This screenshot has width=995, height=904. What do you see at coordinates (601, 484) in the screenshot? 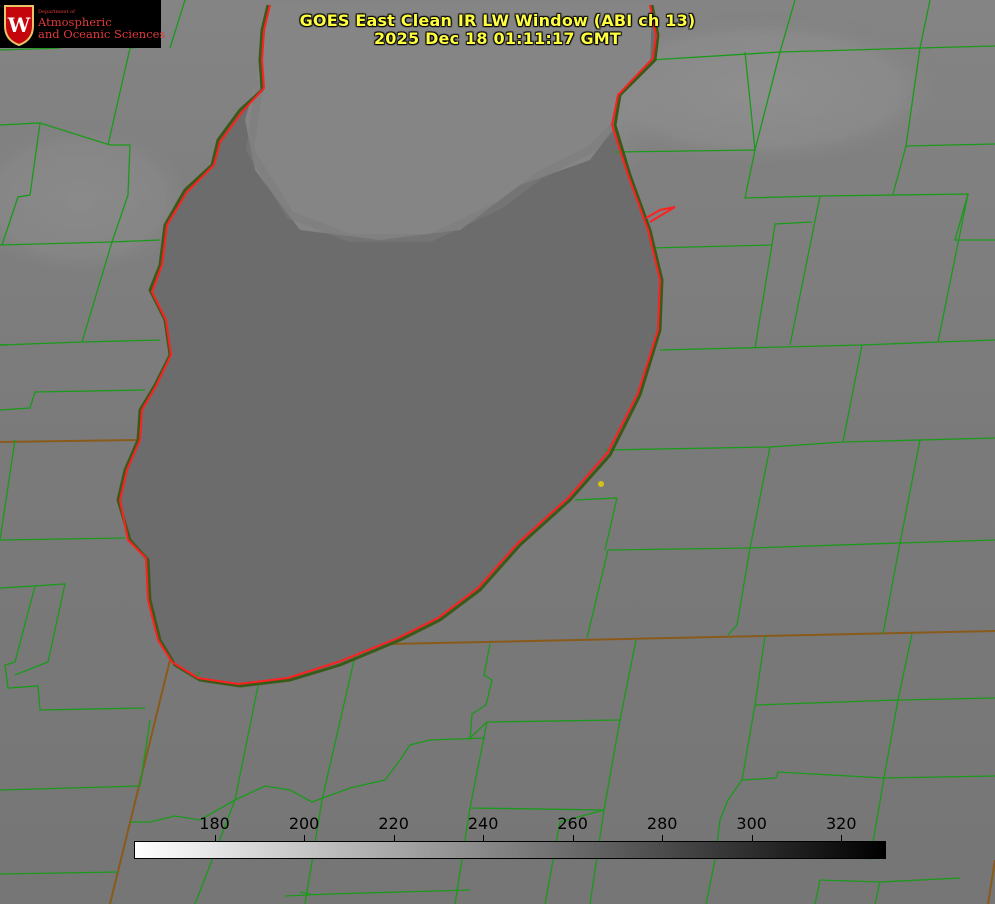
I see `station-marker` at bounding box center [601, 484].